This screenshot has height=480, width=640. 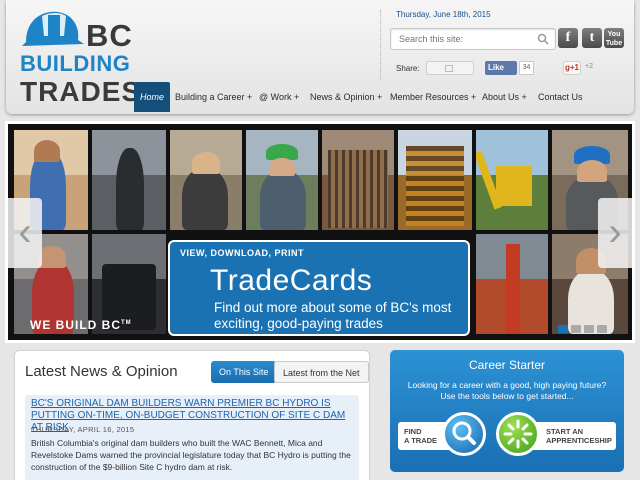 I want to click on we-build-bc-text: WE BUILD BCTM, so click(x=81, y=325).